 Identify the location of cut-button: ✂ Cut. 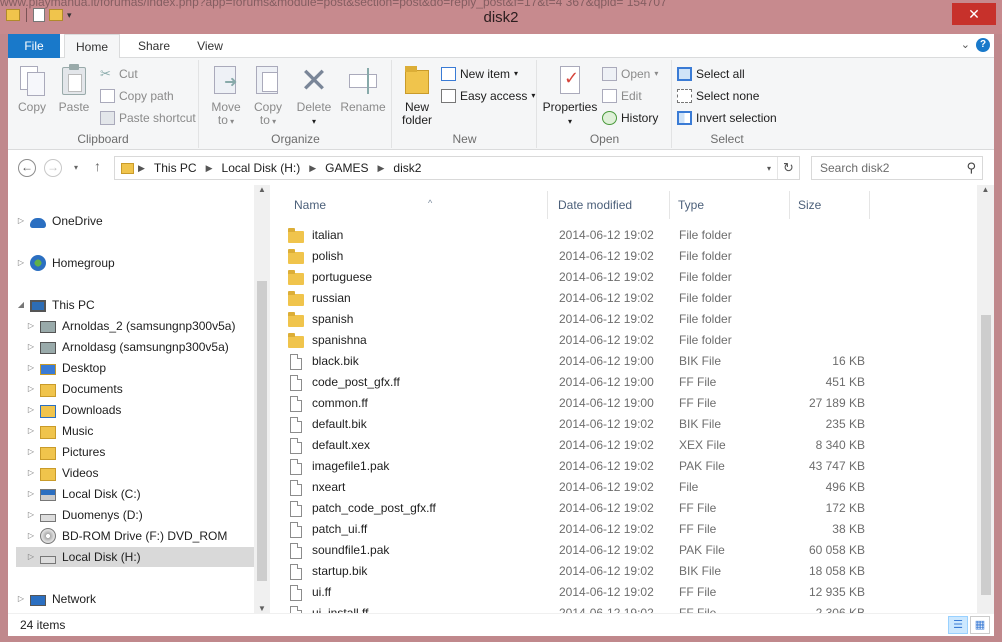
(119, 74).